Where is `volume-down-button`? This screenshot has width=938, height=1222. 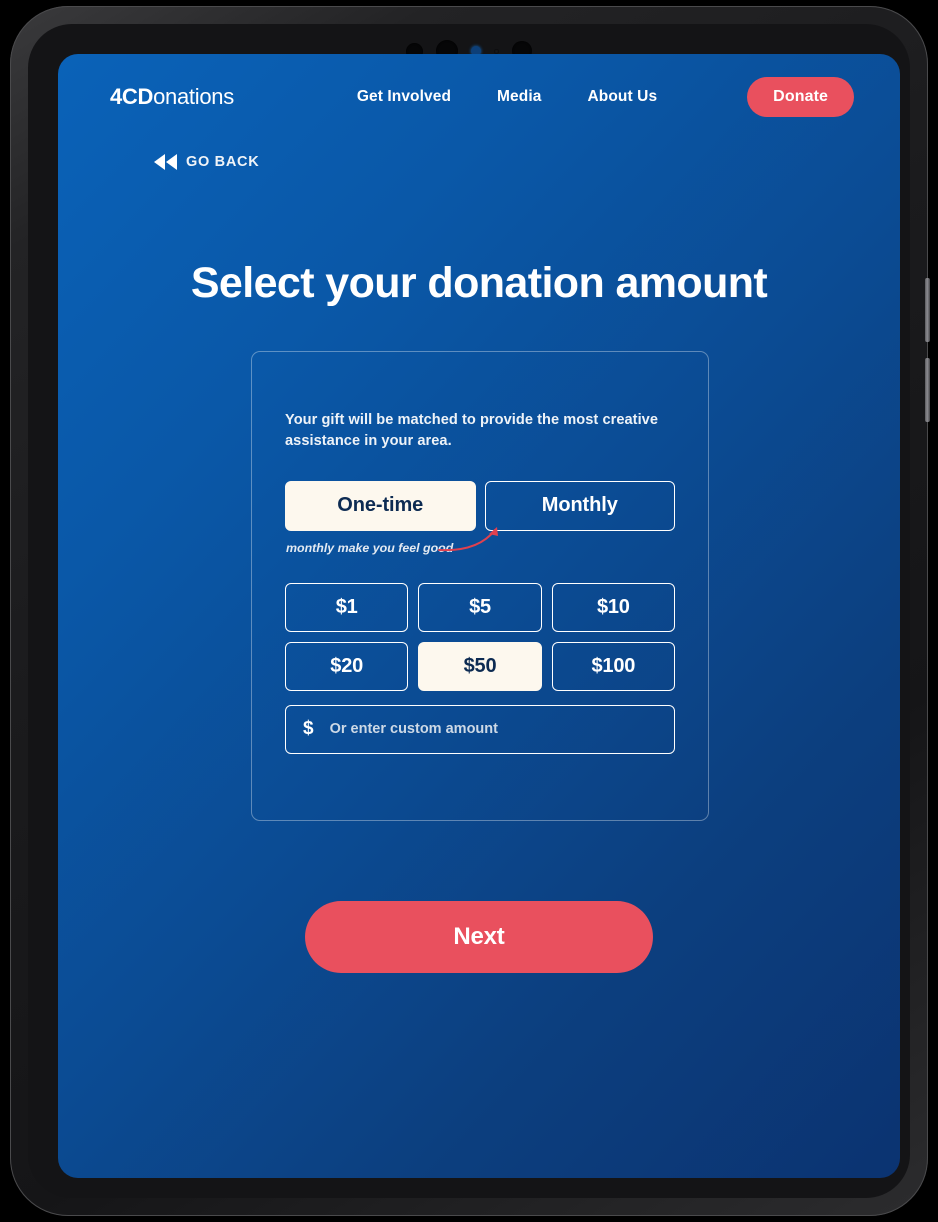 volume-down-button is located at coordinates (927, 390).